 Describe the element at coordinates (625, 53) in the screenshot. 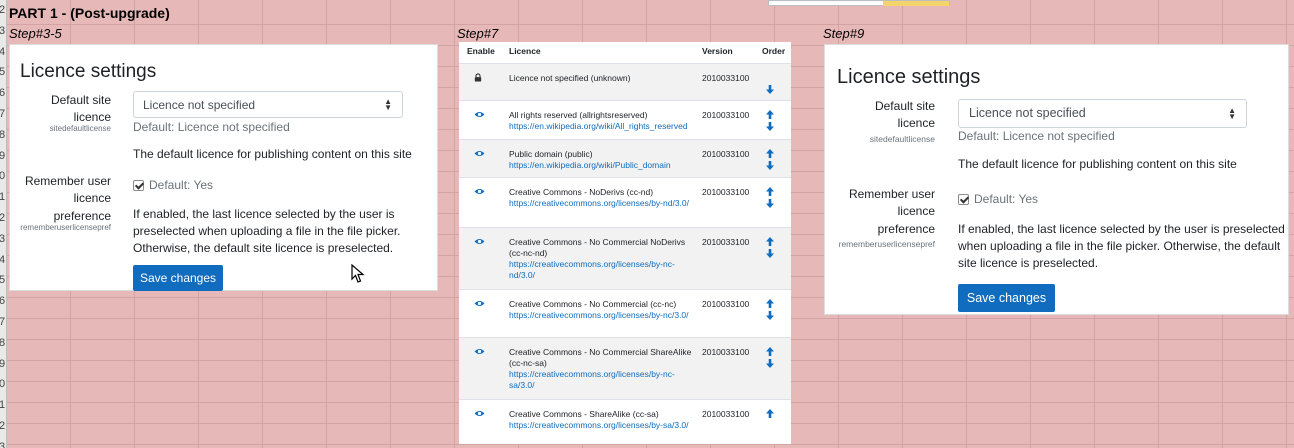

I see `table-header: Enable Licence Version Order` at that location.